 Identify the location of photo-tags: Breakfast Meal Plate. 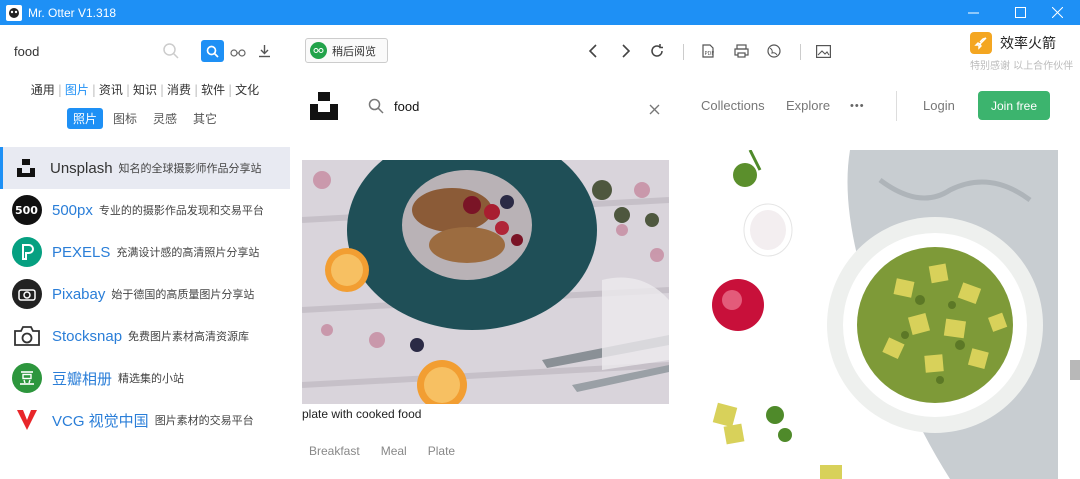
(382, 451).